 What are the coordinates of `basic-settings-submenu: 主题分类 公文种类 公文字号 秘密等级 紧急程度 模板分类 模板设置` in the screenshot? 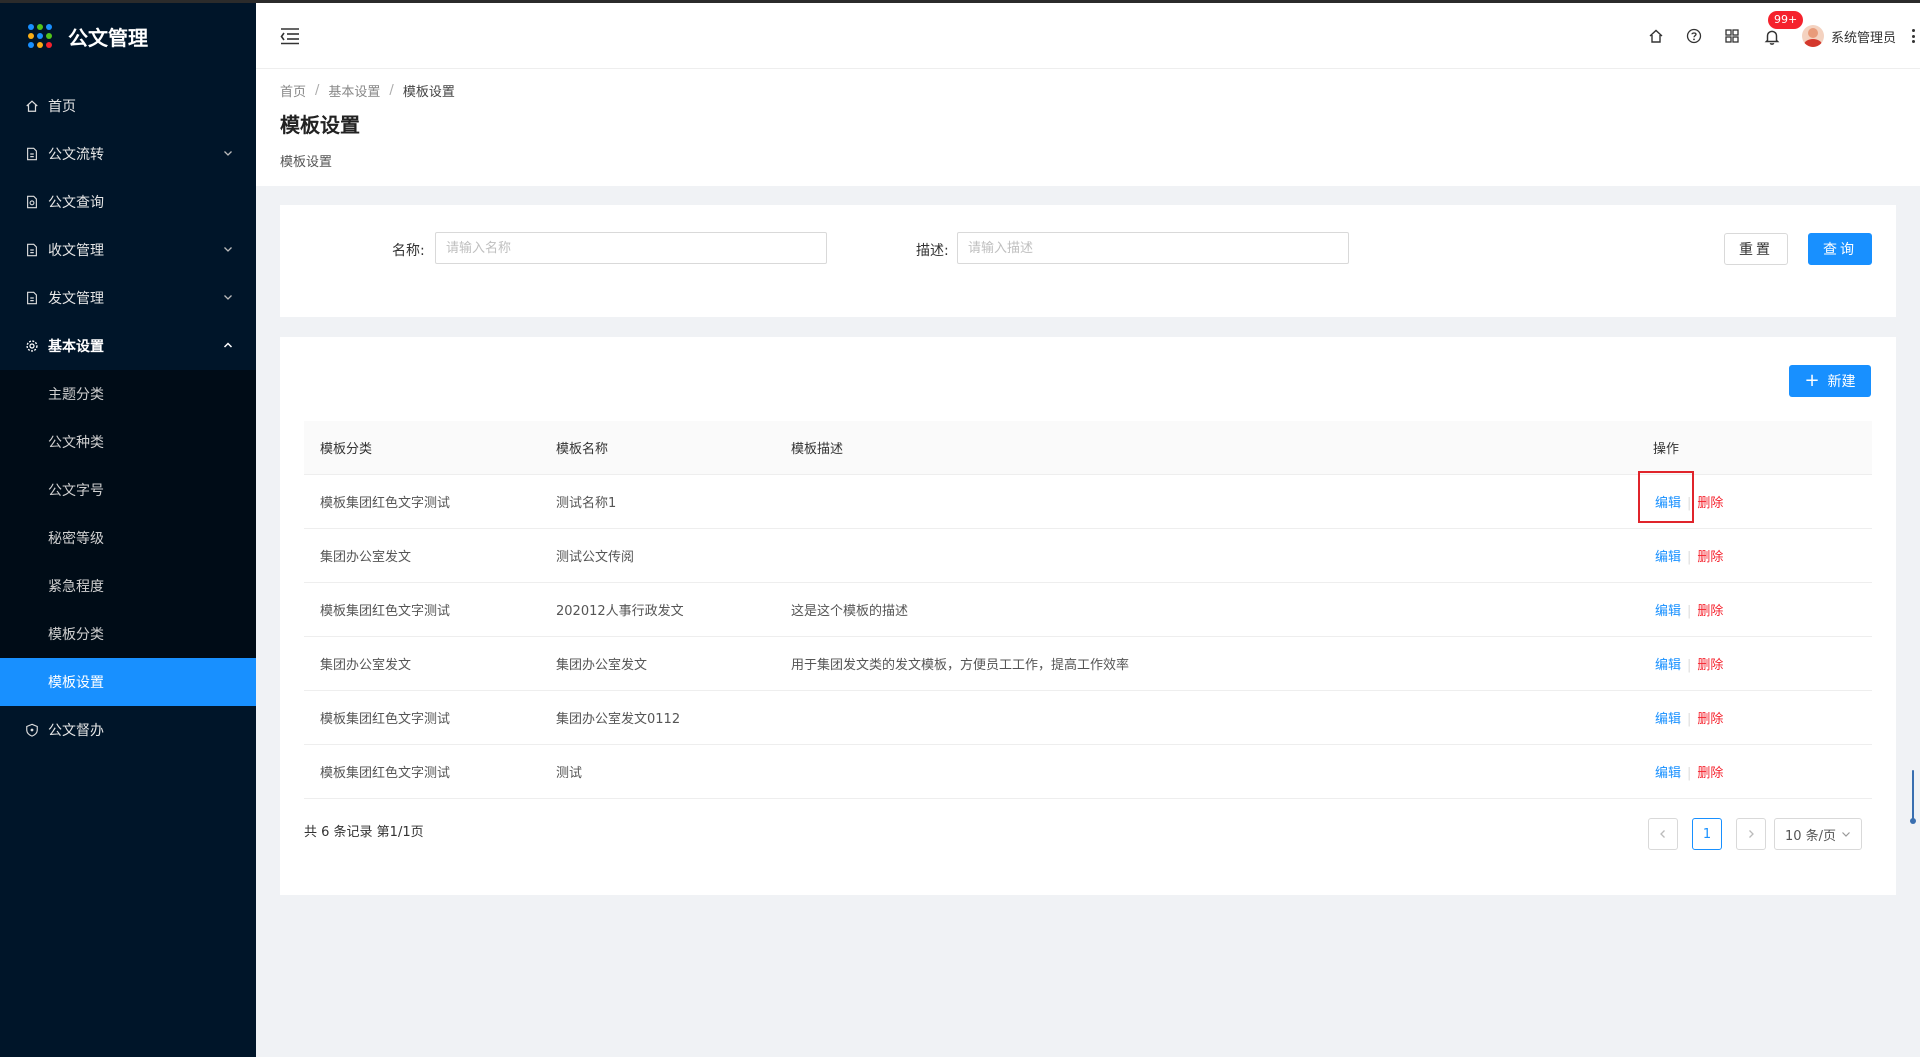 It's located at (128, 538).